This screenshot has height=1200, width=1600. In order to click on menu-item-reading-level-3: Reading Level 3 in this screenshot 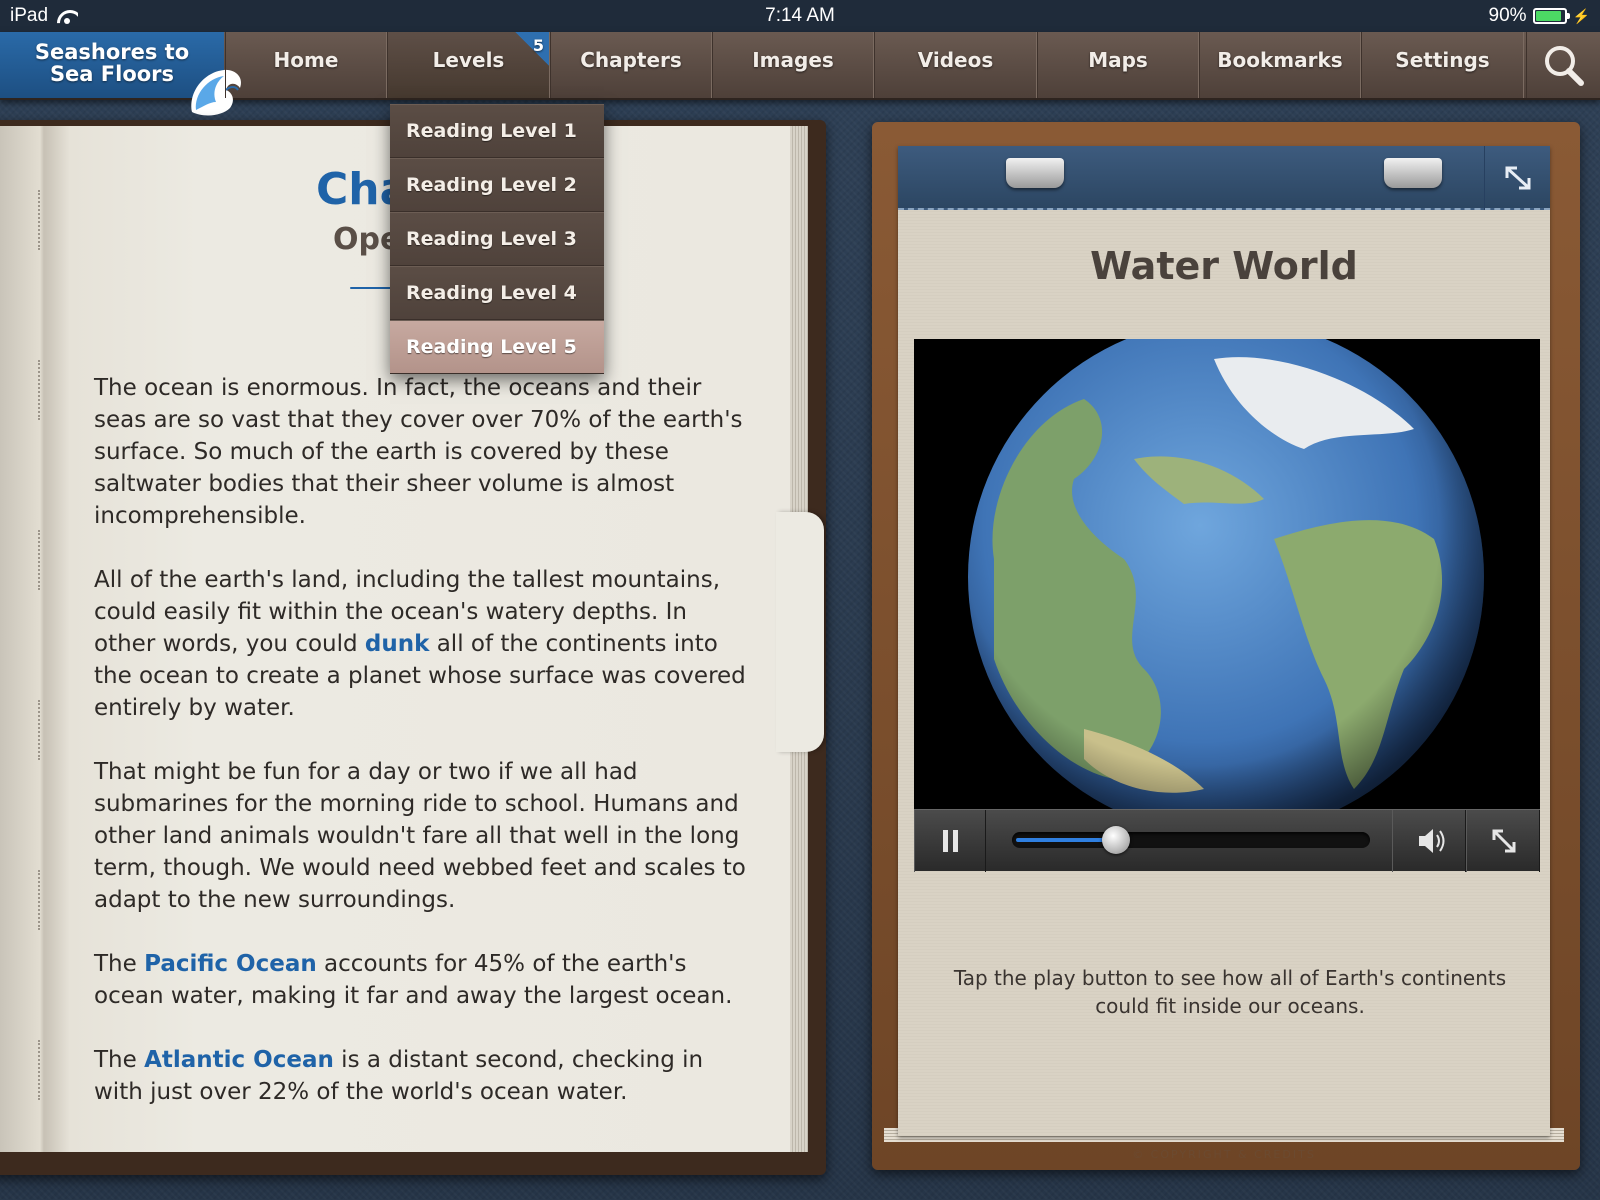, I will do `click(497, 239)`.